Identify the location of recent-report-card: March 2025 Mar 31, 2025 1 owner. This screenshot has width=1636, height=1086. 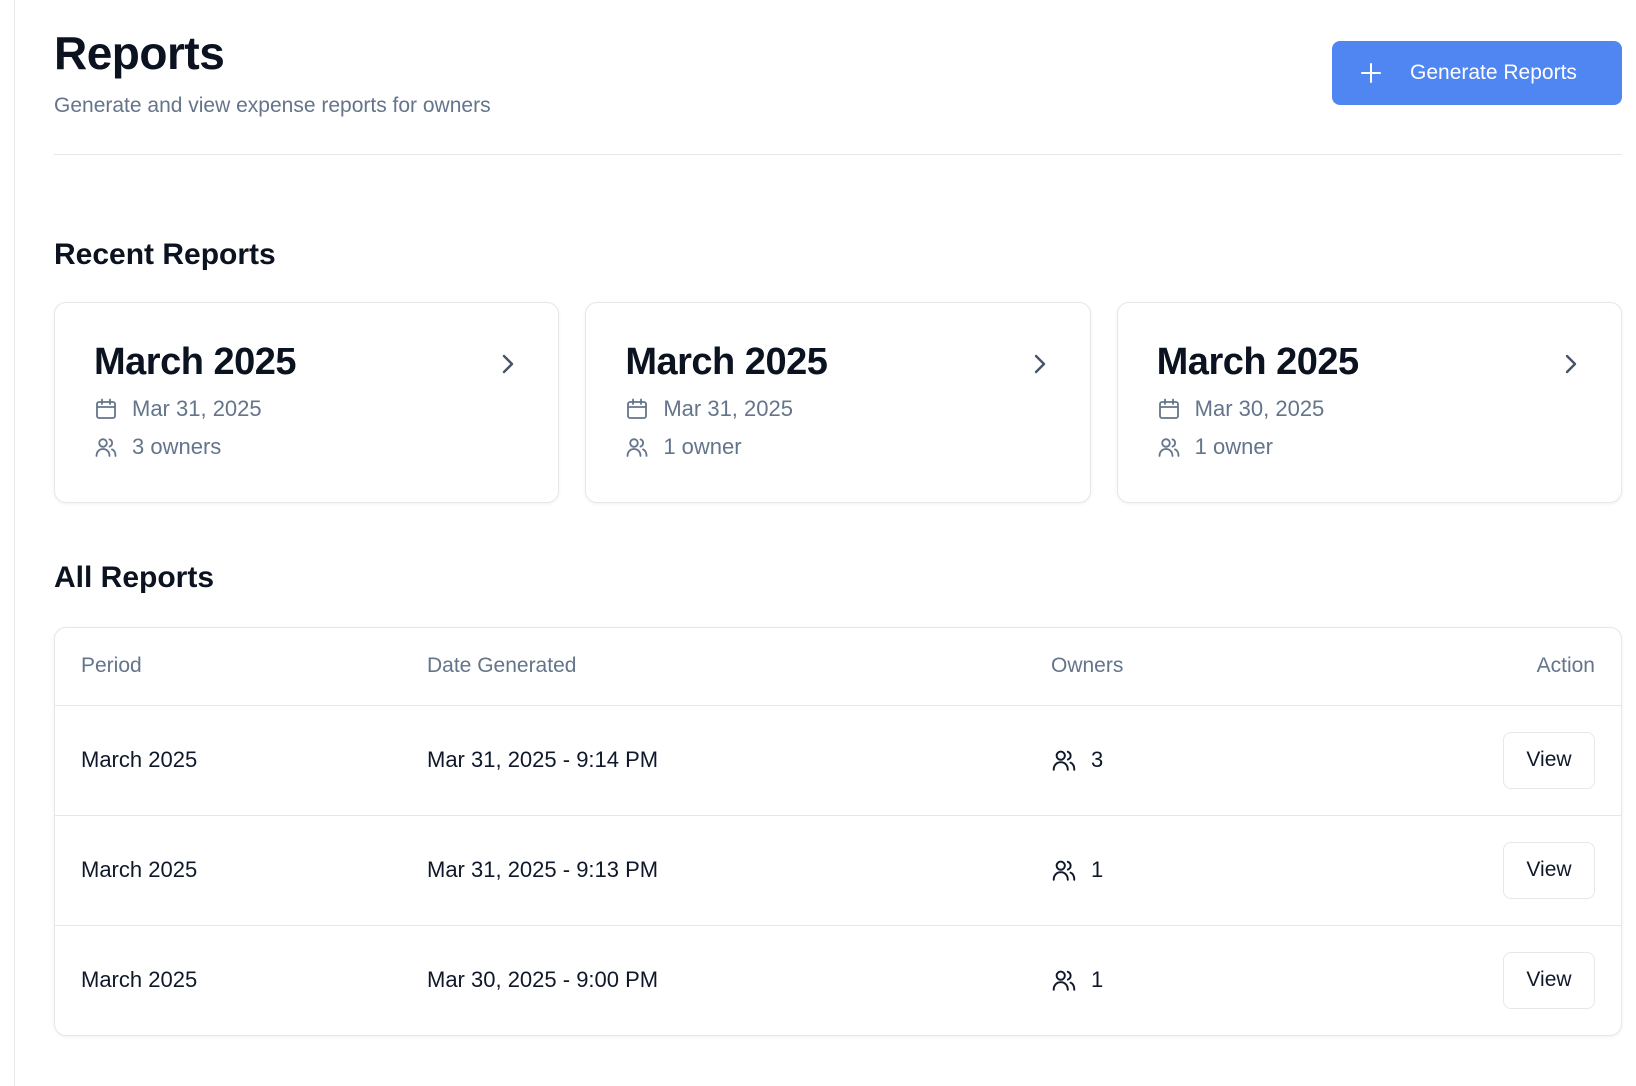
(838, 402).